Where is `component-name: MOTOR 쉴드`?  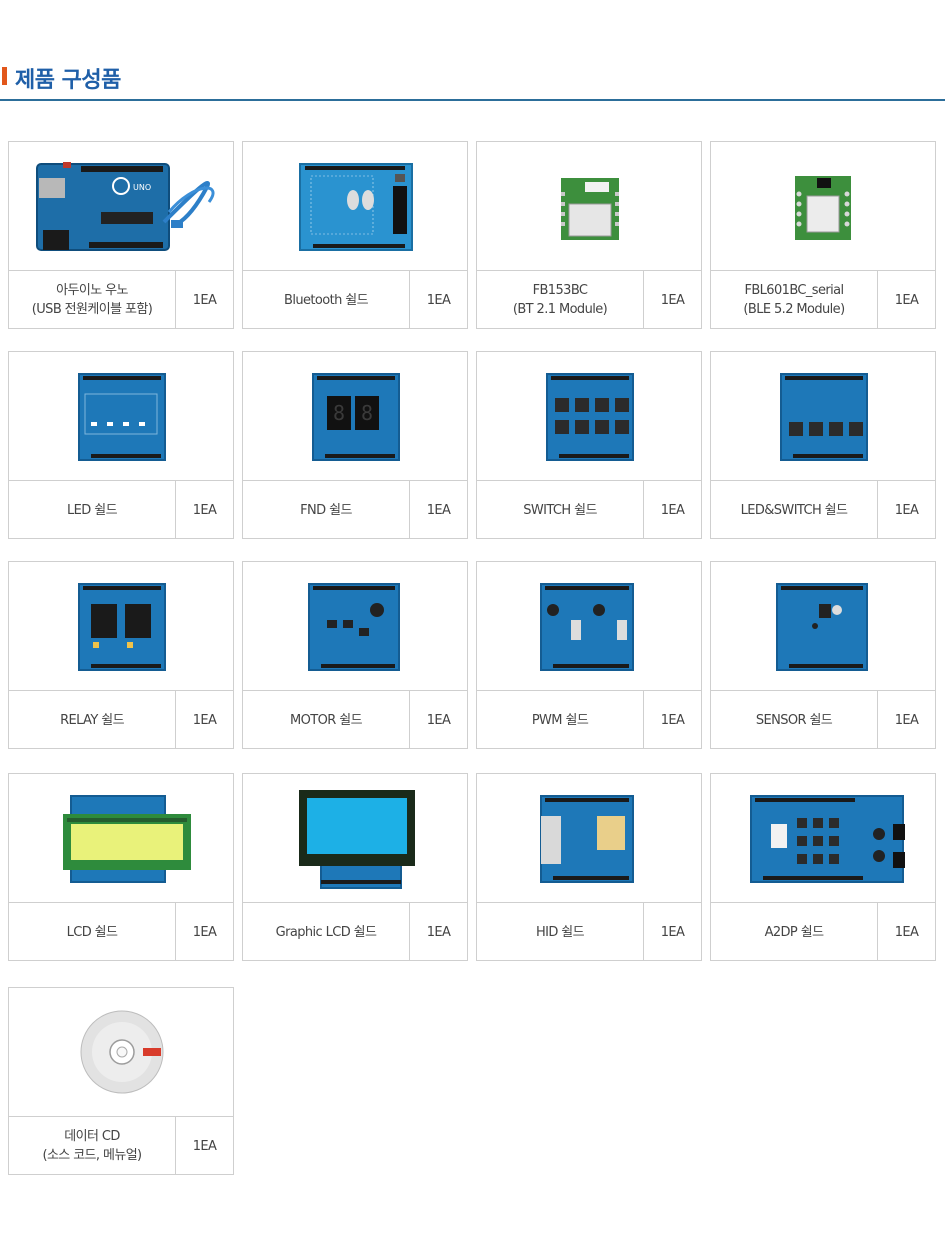
component-name: MOTOR 쉴드 is located at coordinates (326, 720).